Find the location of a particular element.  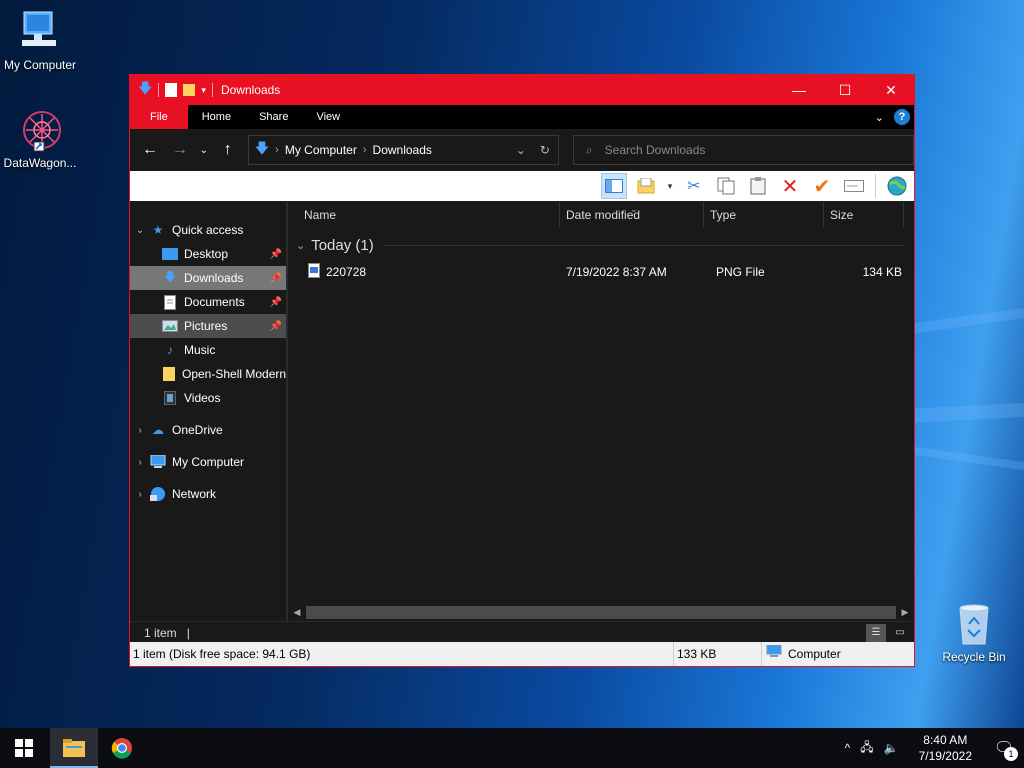

tab-home: Home is located at coordinates (216, 117).